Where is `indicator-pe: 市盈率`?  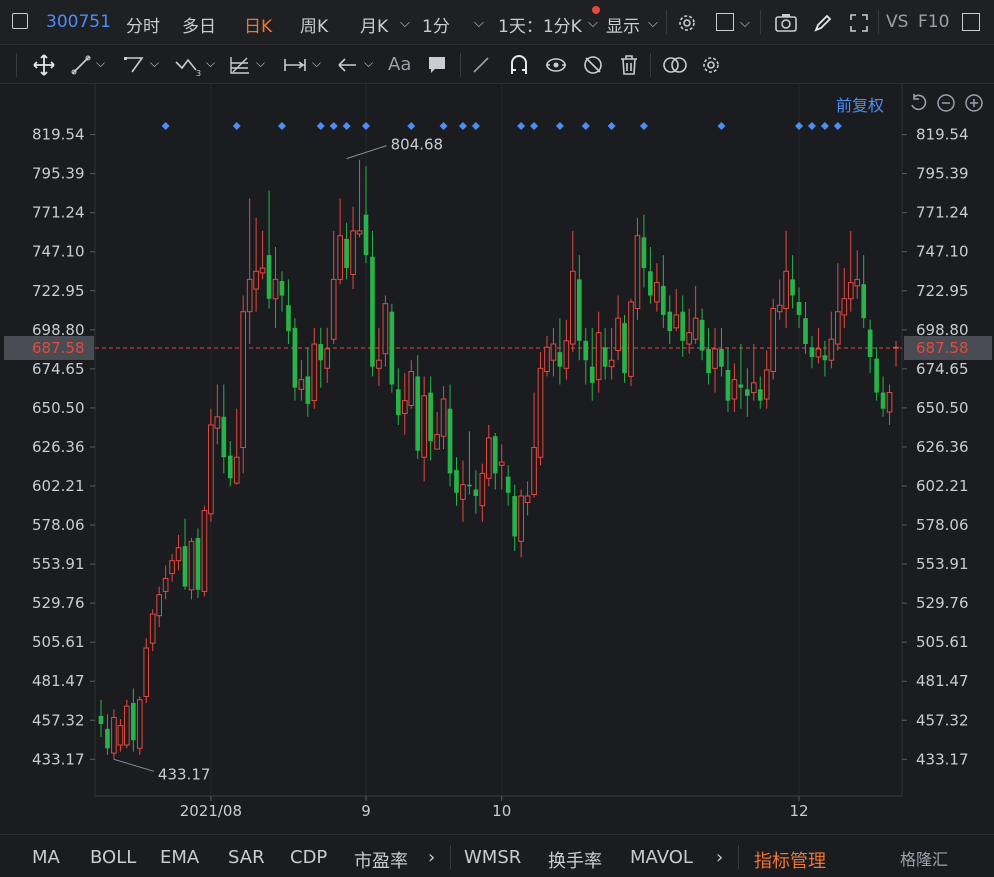 indicator-pe: 市盈率 is located at coordinates (381, 860).